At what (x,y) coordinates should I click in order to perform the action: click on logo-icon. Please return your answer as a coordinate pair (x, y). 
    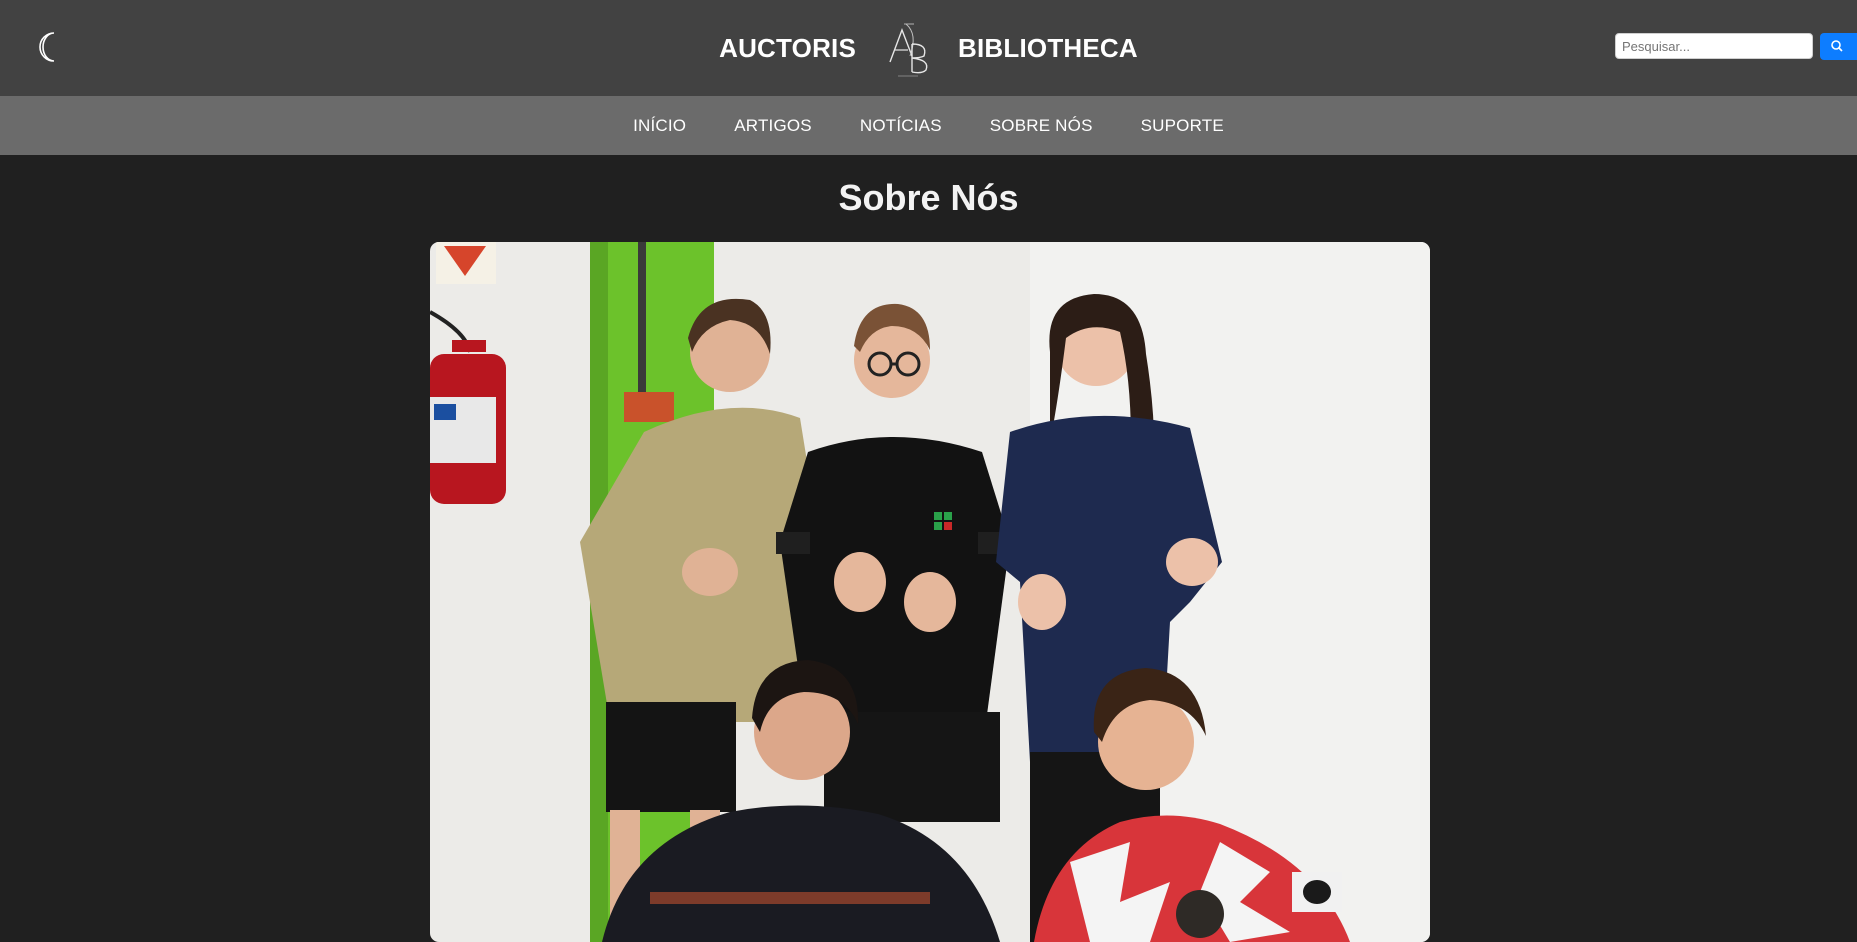
    Looking at the image, I should click on (908, 50).